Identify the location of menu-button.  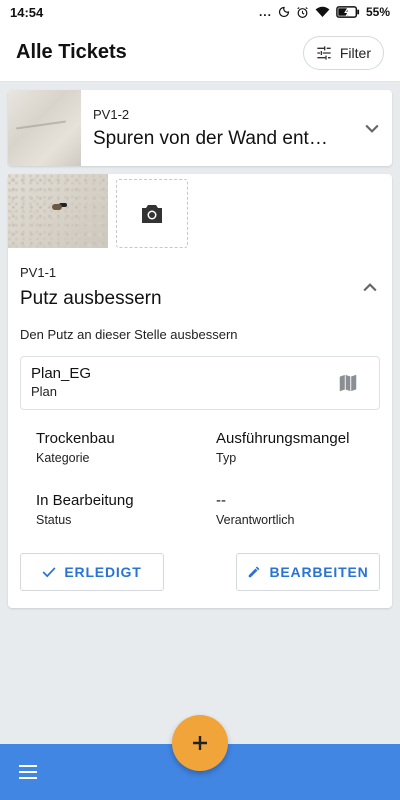
(28, 774).